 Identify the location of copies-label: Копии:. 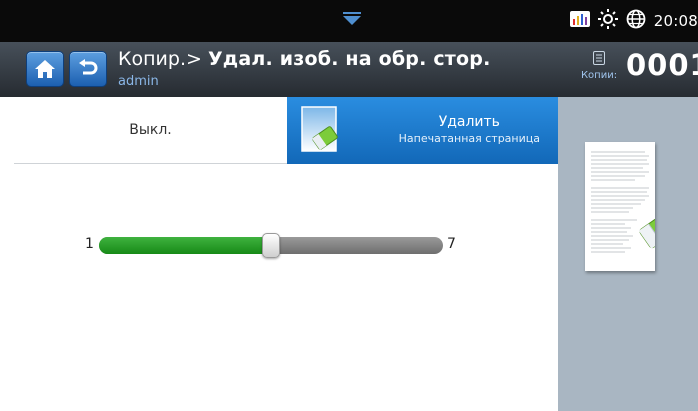
(599, 75).